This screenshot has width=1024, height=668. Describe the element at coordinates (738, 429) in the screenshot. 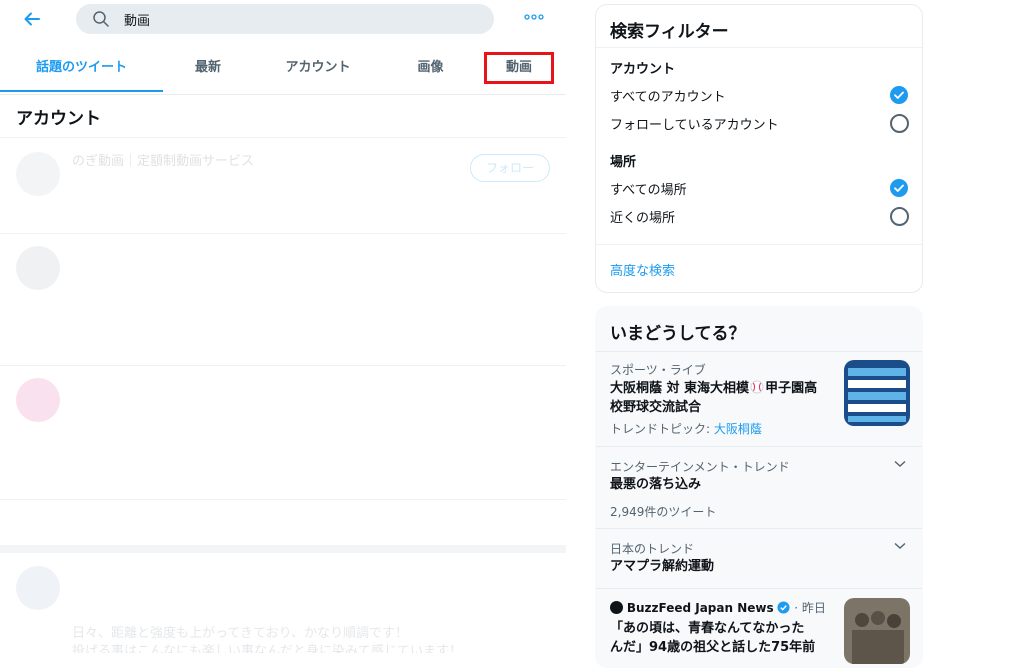

I see `trend-topic-link: 大阪桐蔭` at that location.